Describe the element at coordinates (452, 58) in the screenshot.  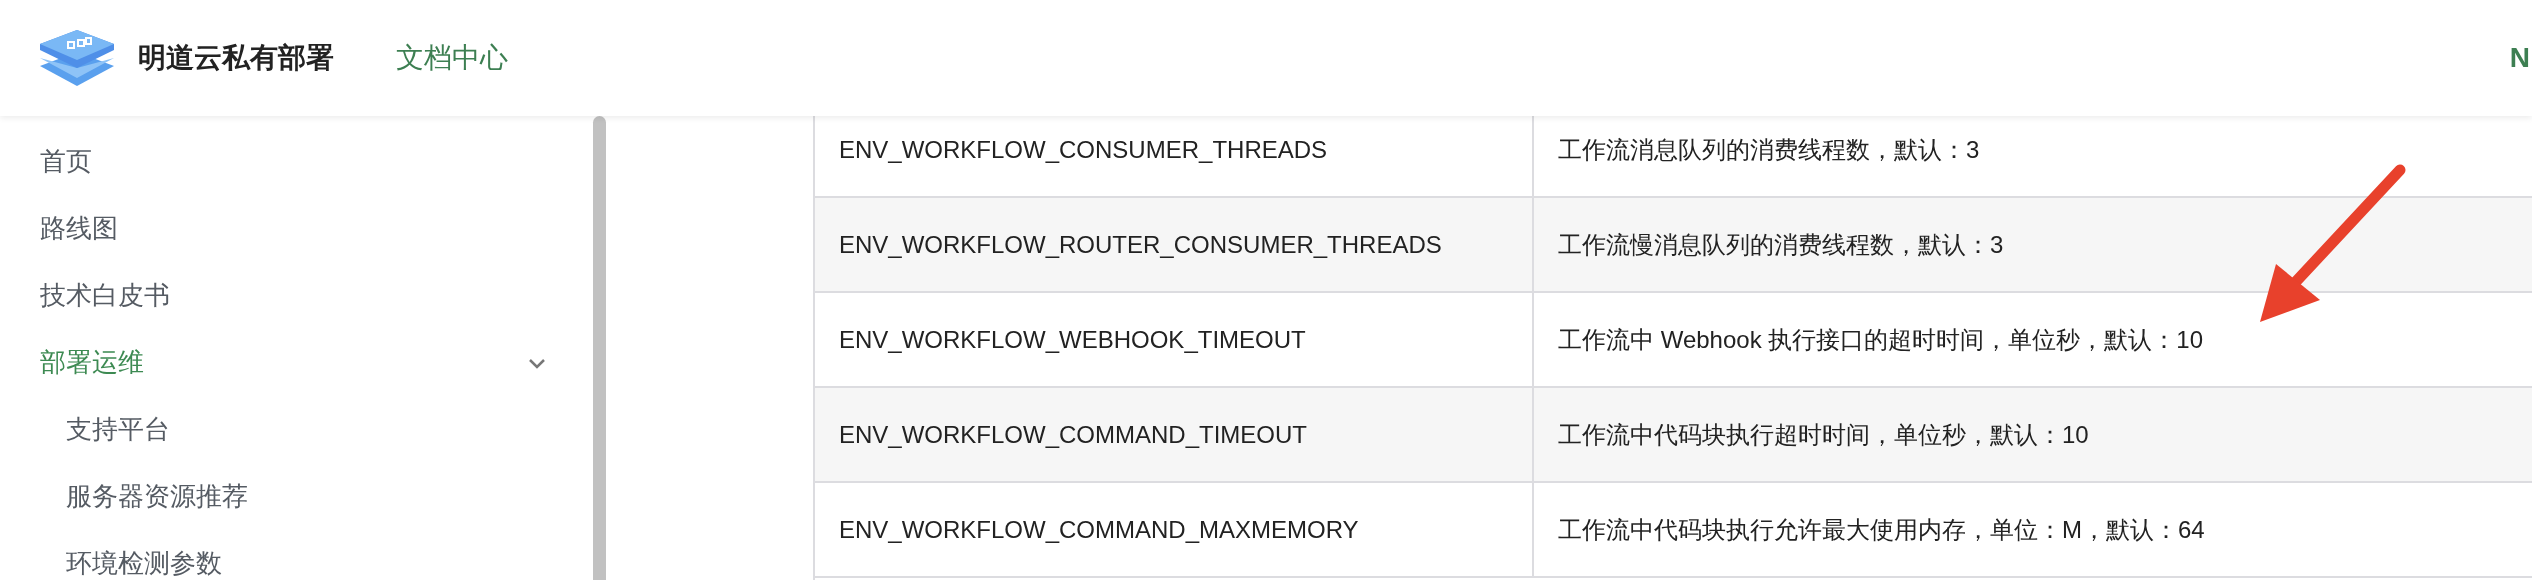
I see `nav-link: 文档中心` at that location.